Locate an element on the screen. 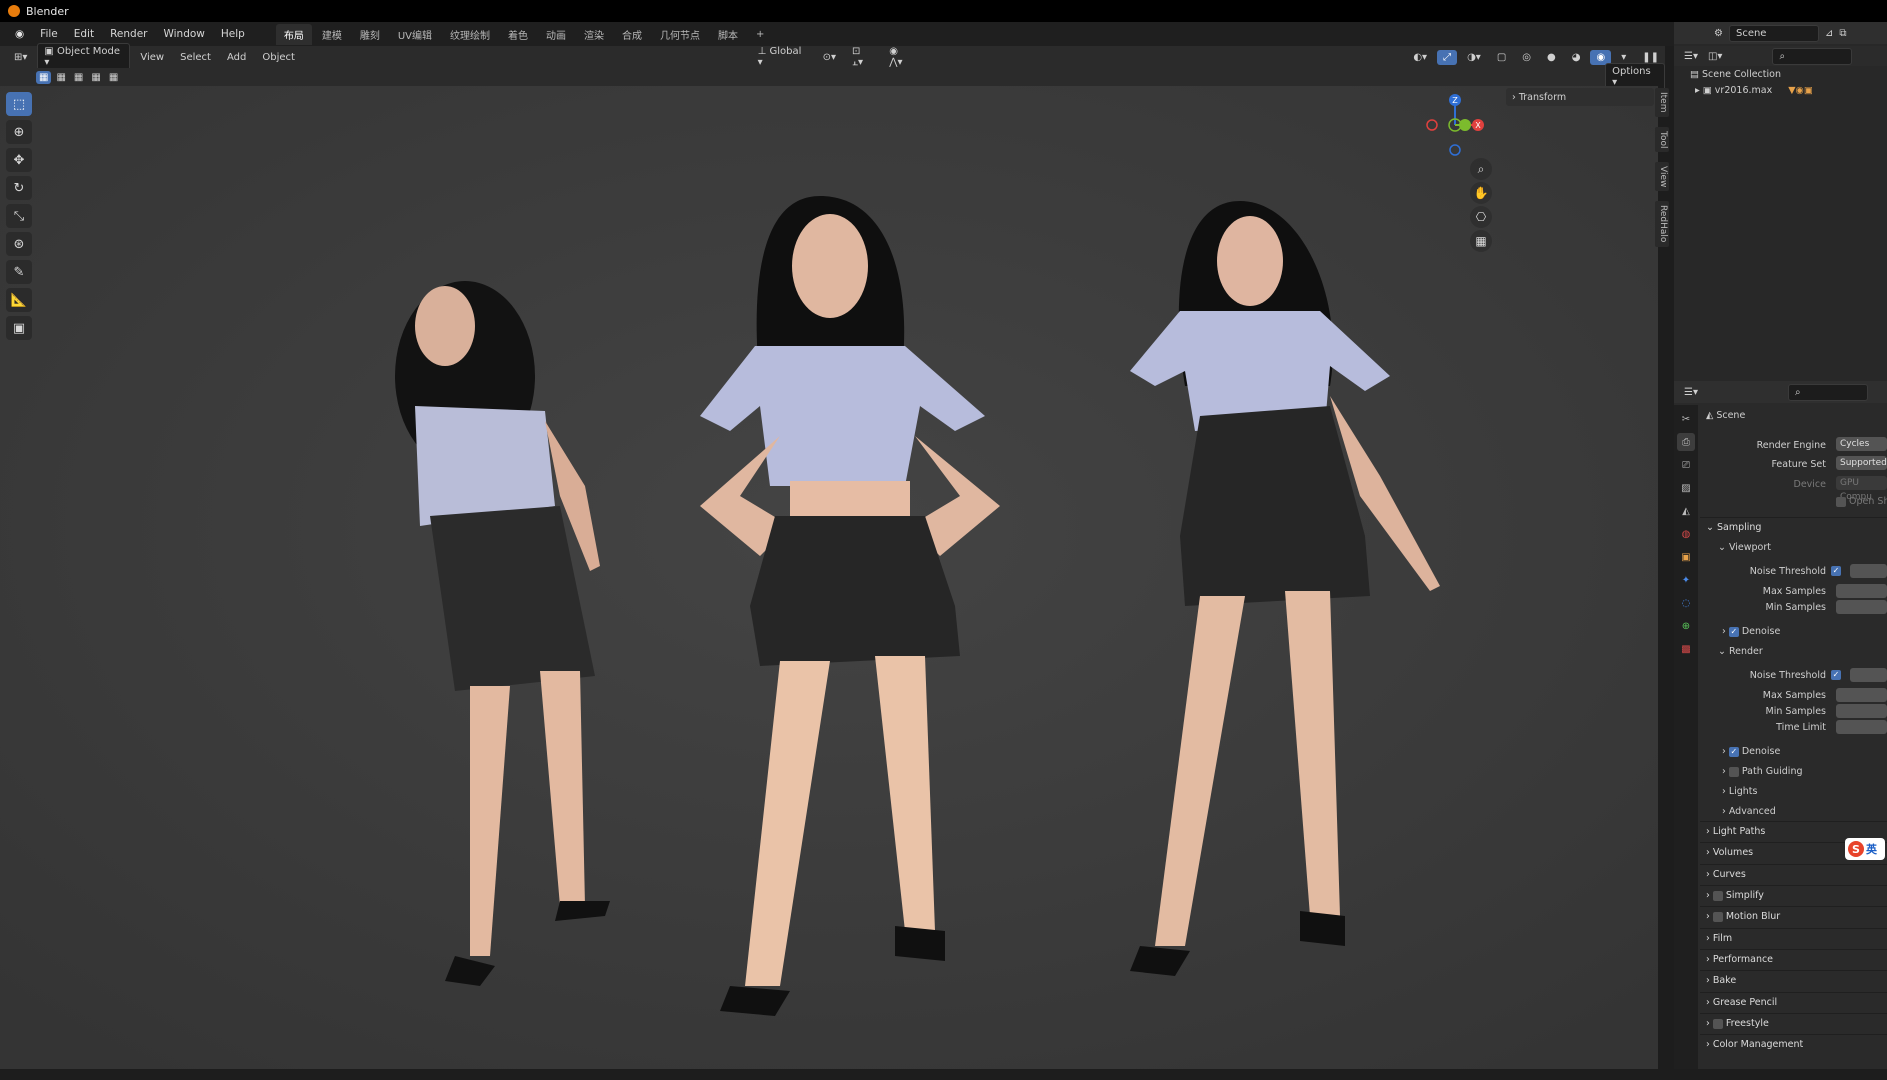  viewport-denoise-toggle: › ✓ Denoise is located at coordinates (1751, 631).